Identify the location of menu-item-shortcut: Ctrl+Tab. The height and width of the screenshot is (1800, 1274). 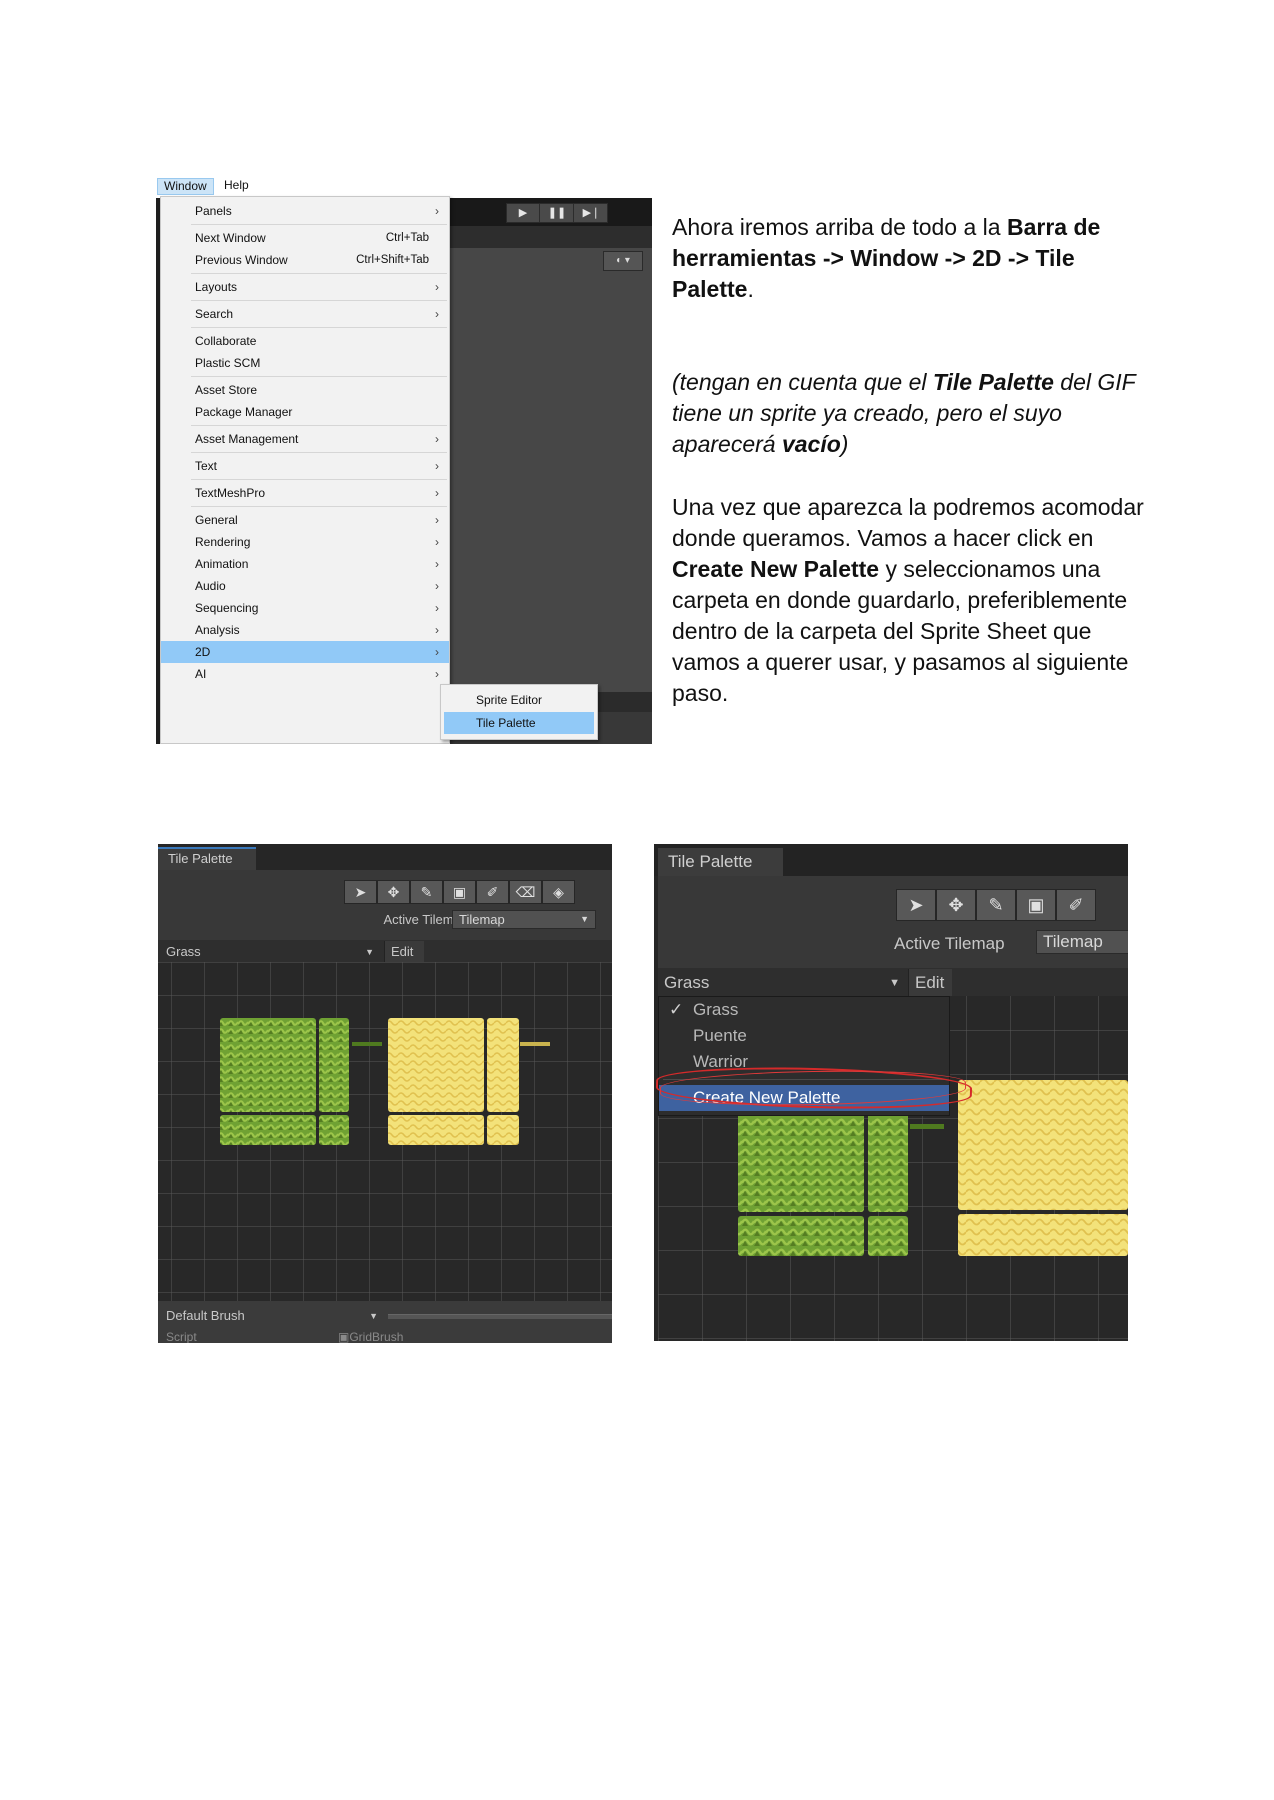
(407, 238).